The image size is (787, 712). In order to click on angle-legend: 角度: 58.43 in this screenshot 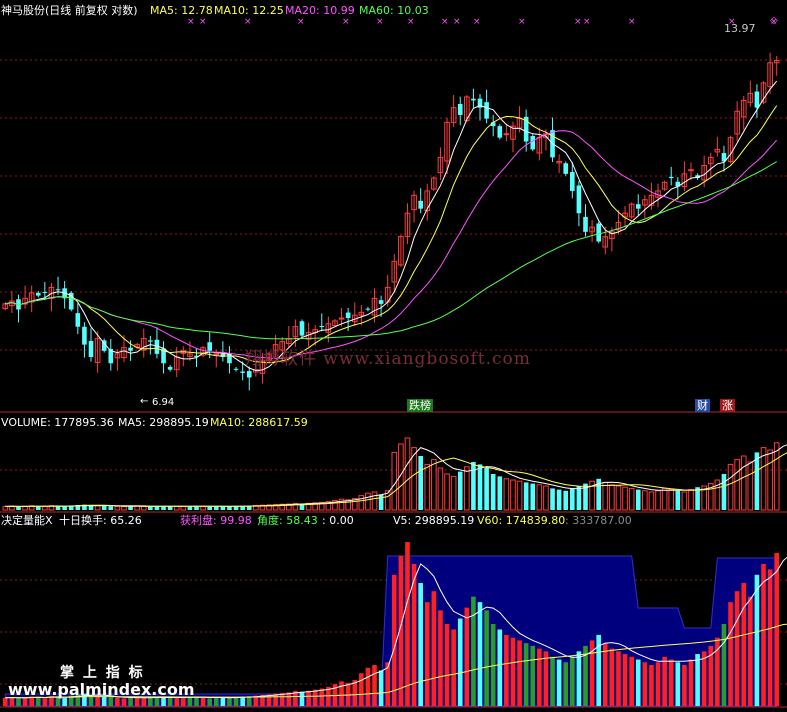, I will do `click(287, 520)`.